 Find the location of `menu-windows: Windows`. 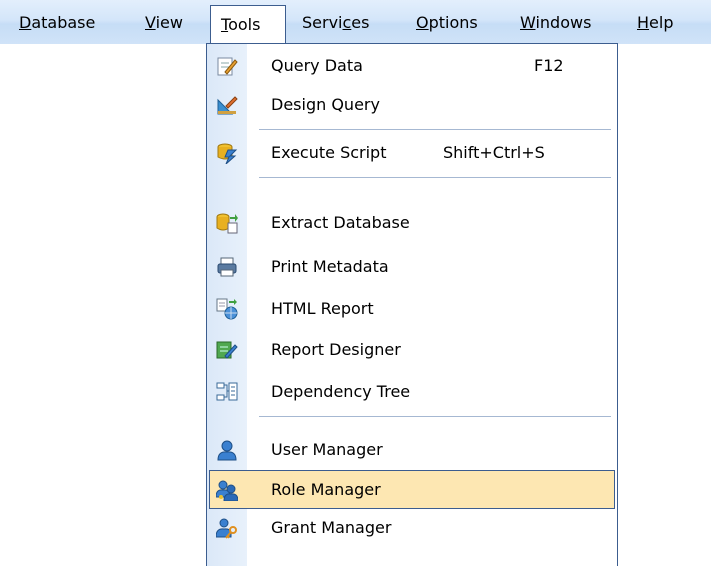

menu-windows: Windows is located at coordinates (555, 22).